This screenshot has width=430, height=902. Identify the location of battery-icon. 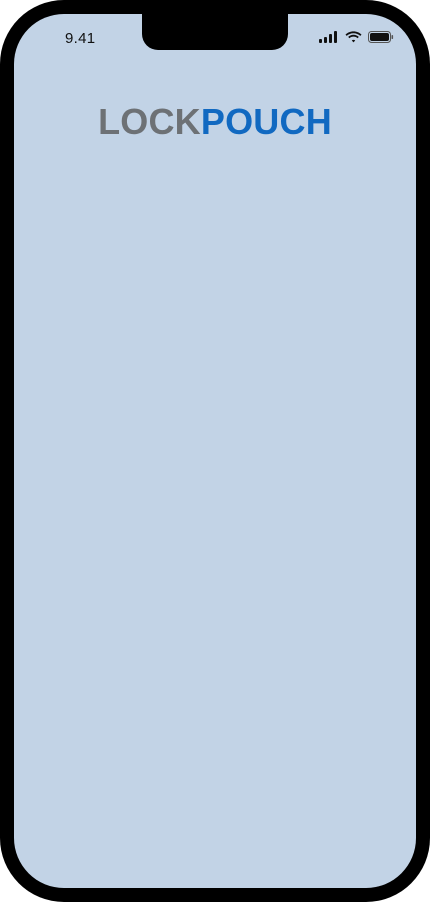
(381, 37).